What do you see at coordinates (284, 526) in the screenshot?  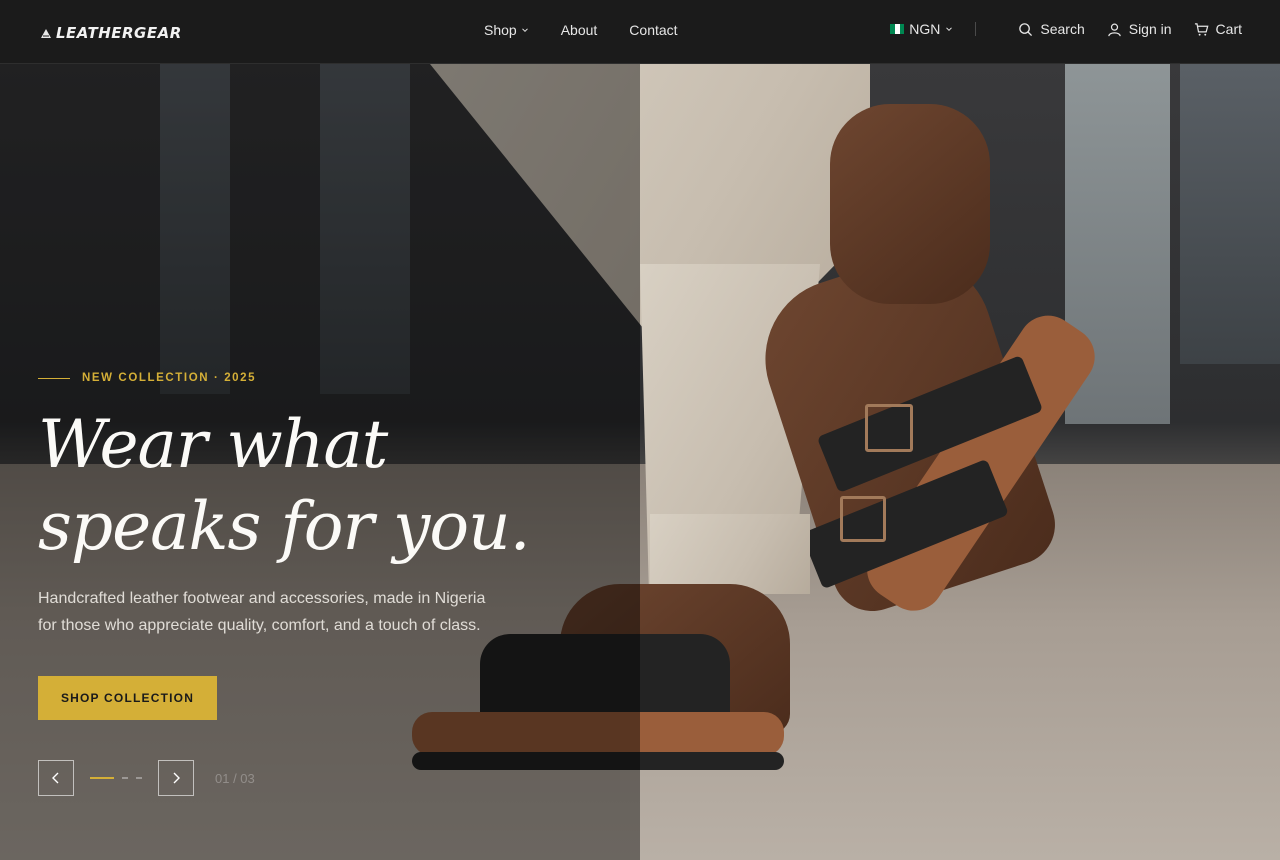 I see `headline-line-2: speaks for you.` at bounding box center [284, 526].